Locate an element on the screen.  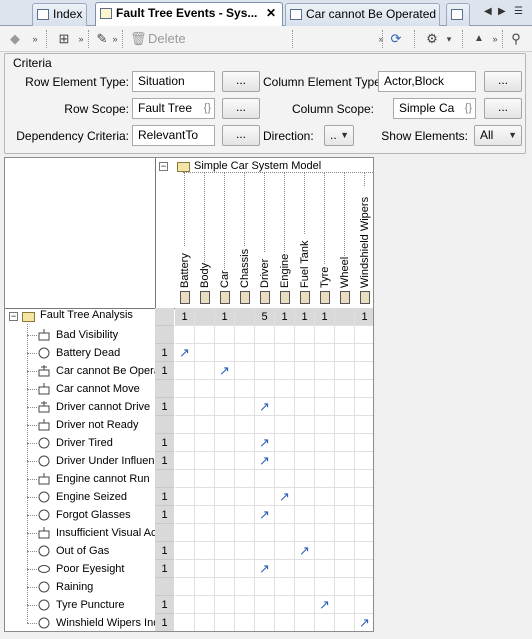
column-header: Car is located at coordinates (225, 223).